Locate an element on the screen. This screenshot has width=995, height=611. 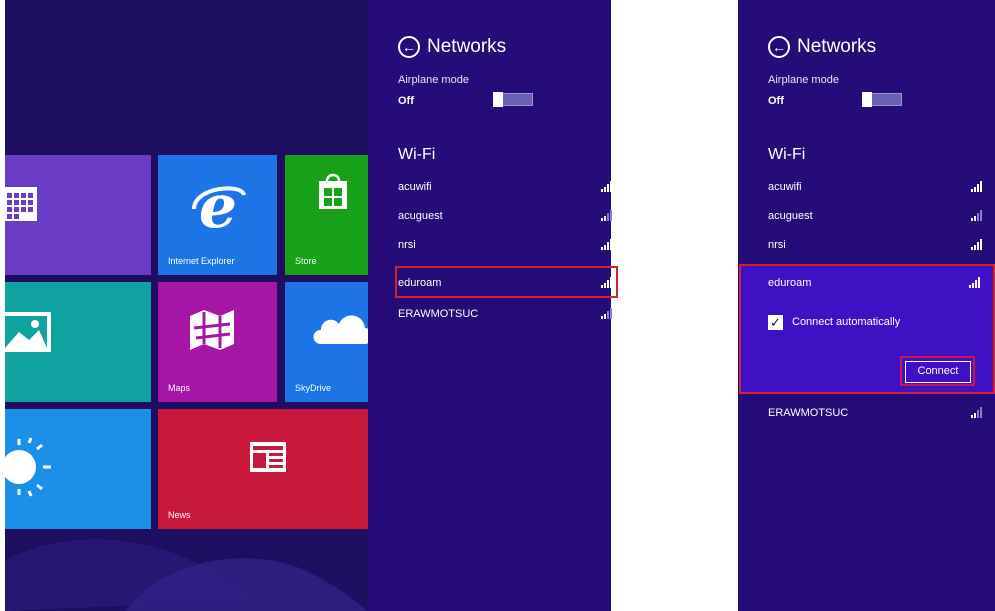
tile-skydrive: SkyDrive is located at coordinates (326, 342).